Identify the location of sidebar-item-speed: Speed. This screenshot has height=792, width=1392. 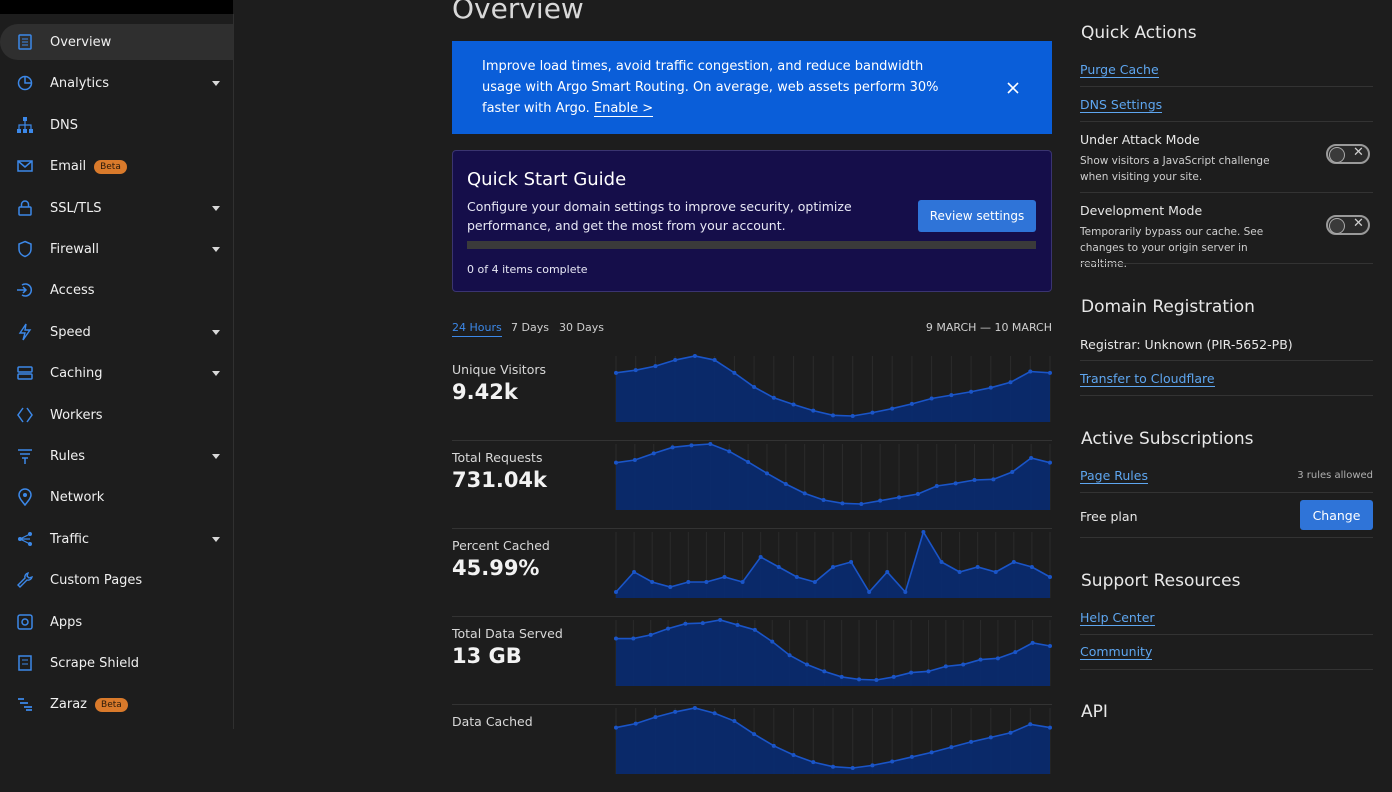
(116, 332).